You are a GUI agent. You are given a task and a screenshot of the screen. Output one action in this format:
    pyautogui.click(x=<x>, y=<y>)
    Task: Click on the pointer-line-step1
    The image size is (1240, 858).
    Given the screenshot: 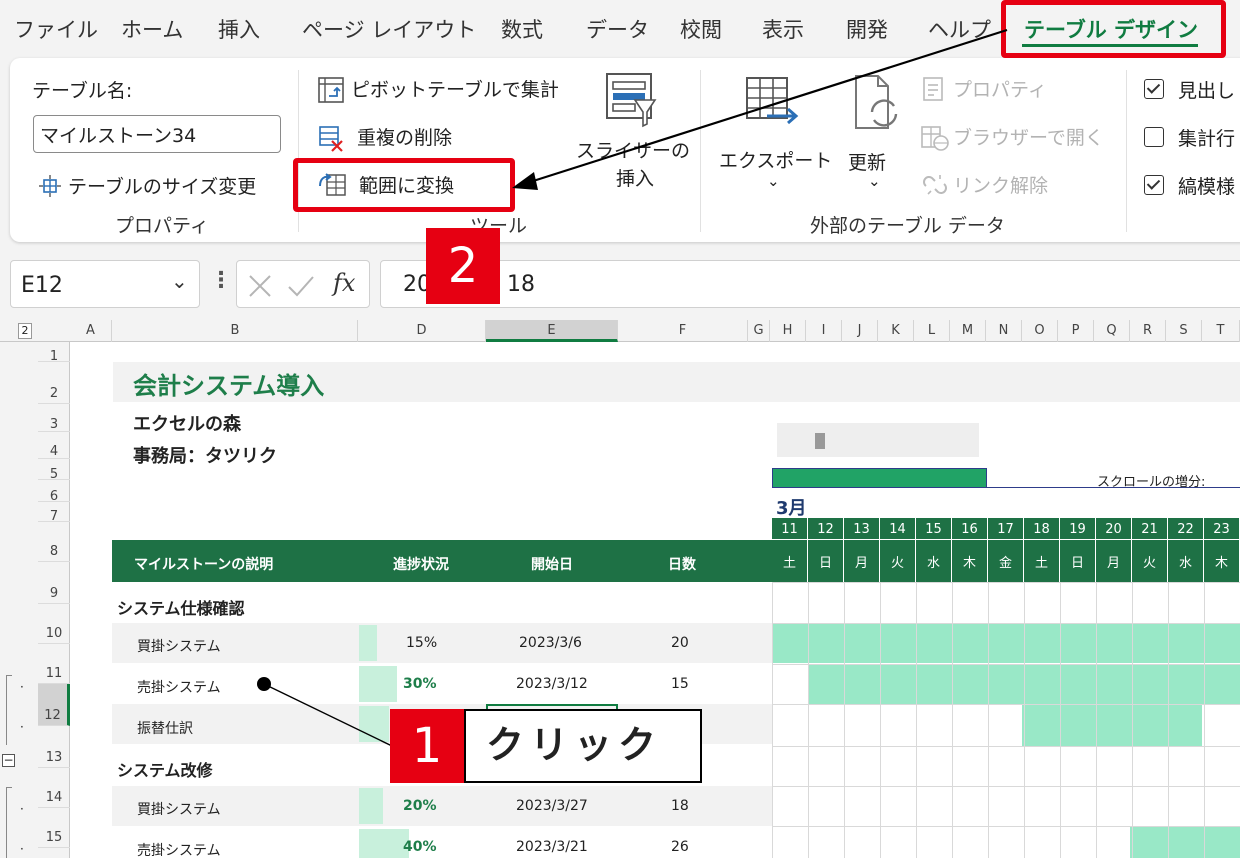 What is the action you would take?
    pyautogui.click(x=328, y=715)
    